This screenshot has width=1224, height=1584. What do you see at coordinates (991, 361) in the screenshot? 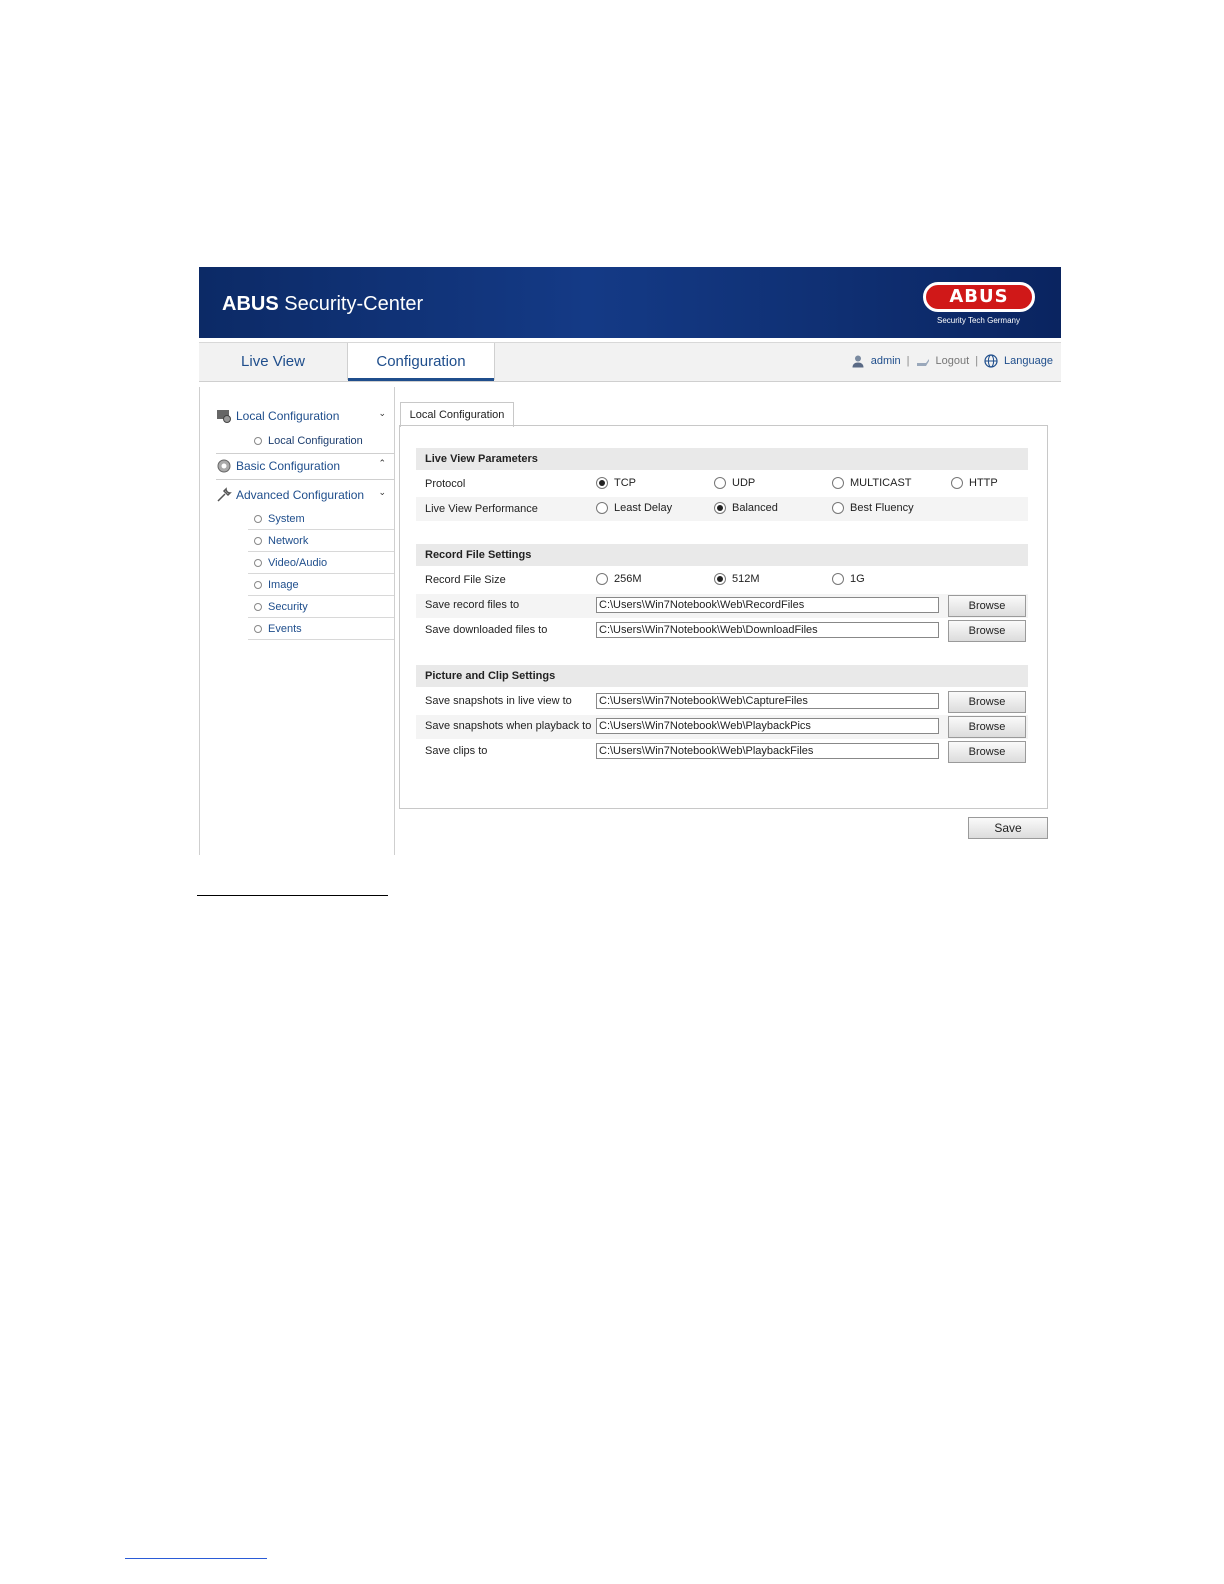
I see `globe-icon` at bounding box center [991, 361].